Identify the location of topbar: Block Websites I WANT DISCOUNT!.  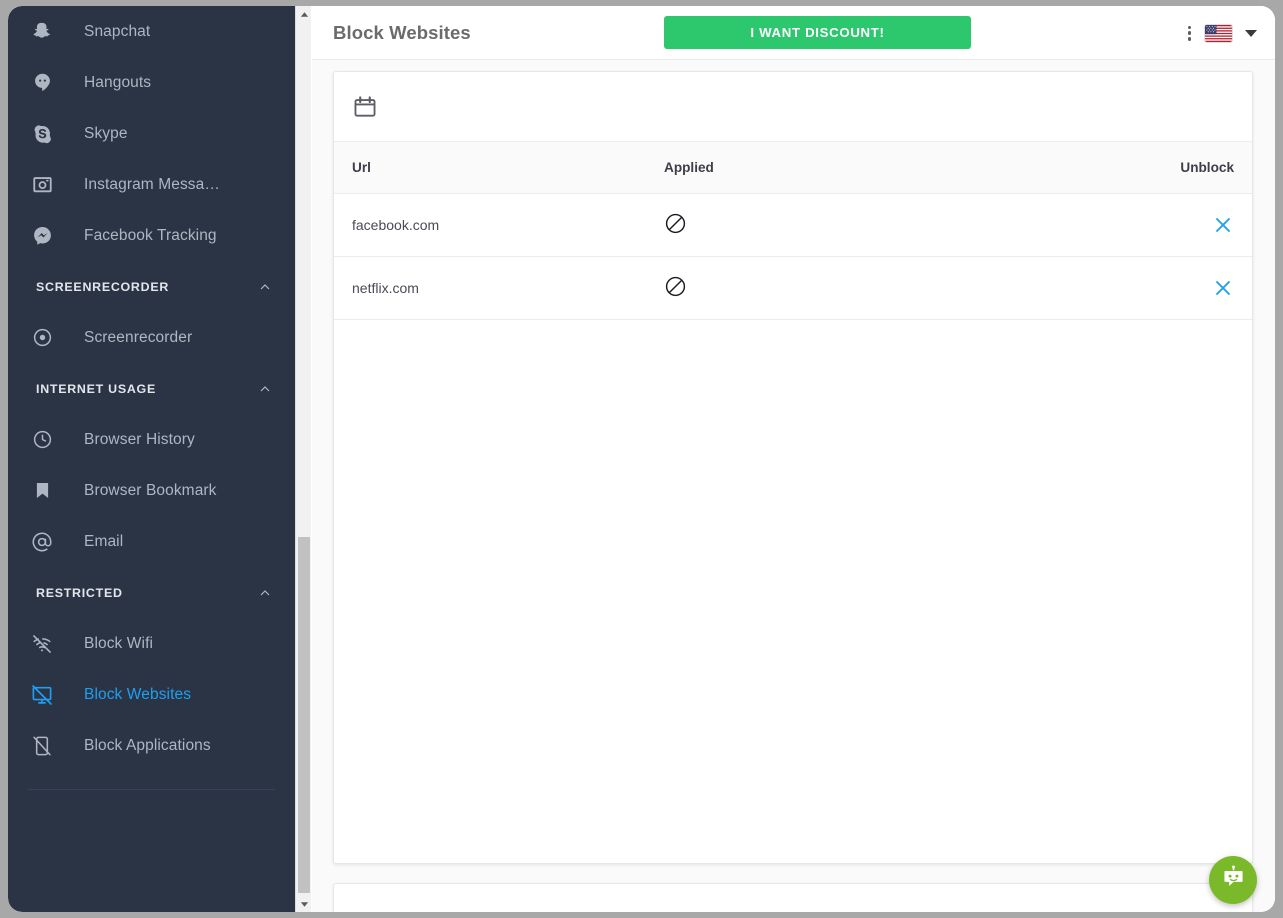
(793, 33).